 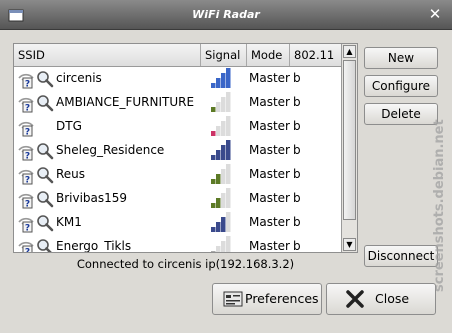 I want to click on network-ssid: Energo_Tikls, so click(x=94, y=246).